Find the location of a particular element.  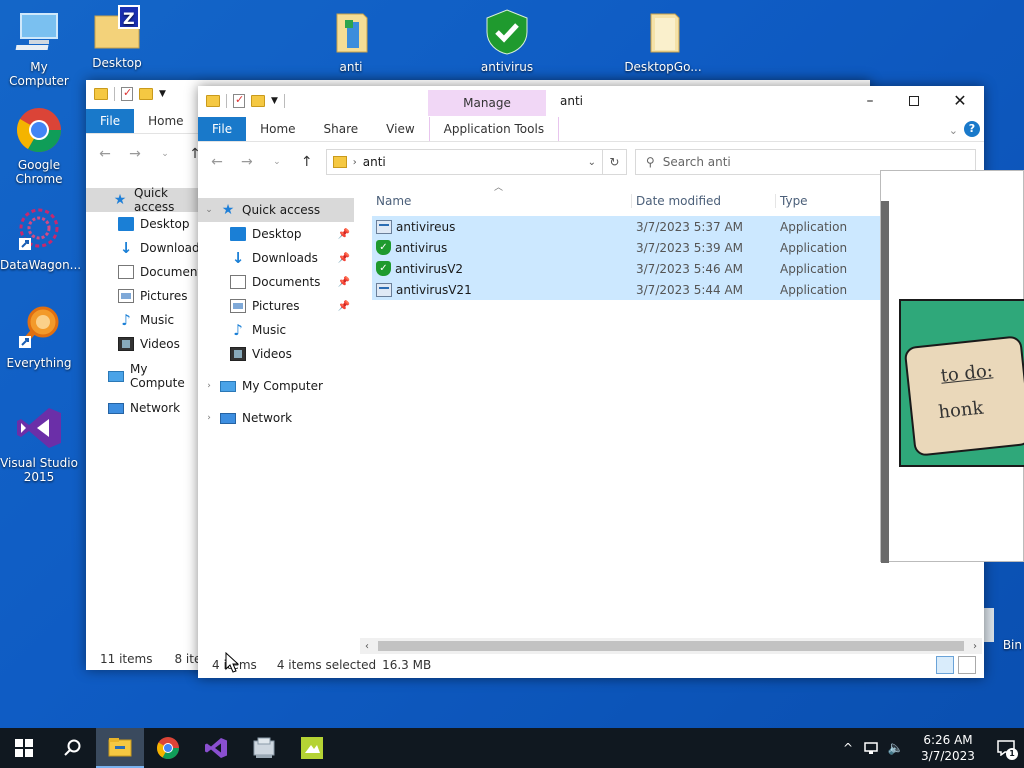

column-header-type: Type is located at coordinates (826, 201).